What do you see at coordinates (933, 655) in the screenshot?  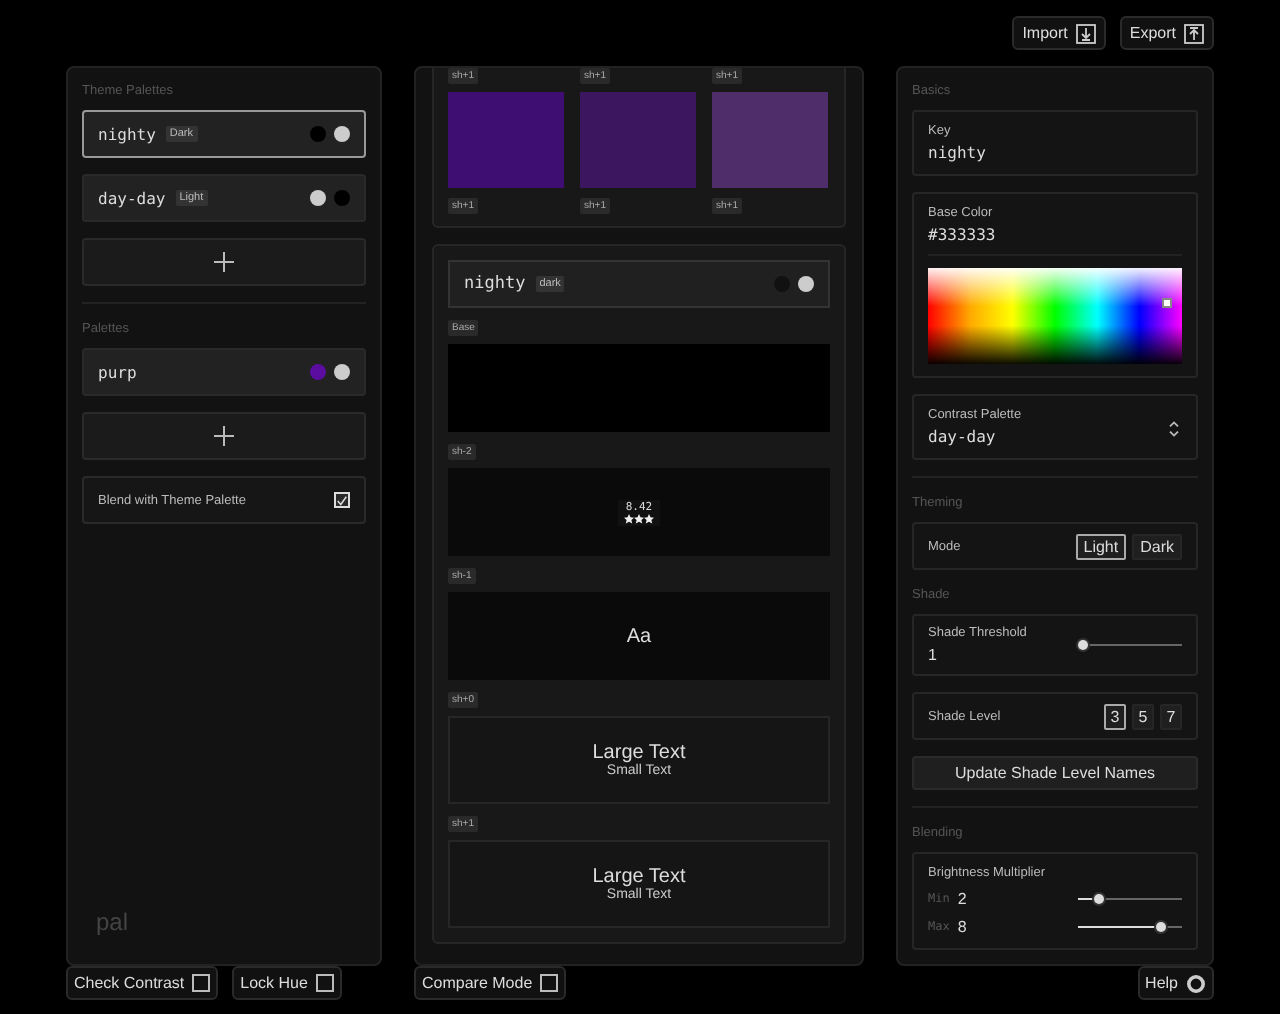 I see `threshold-value: 1` at bounding box center [933, 655].